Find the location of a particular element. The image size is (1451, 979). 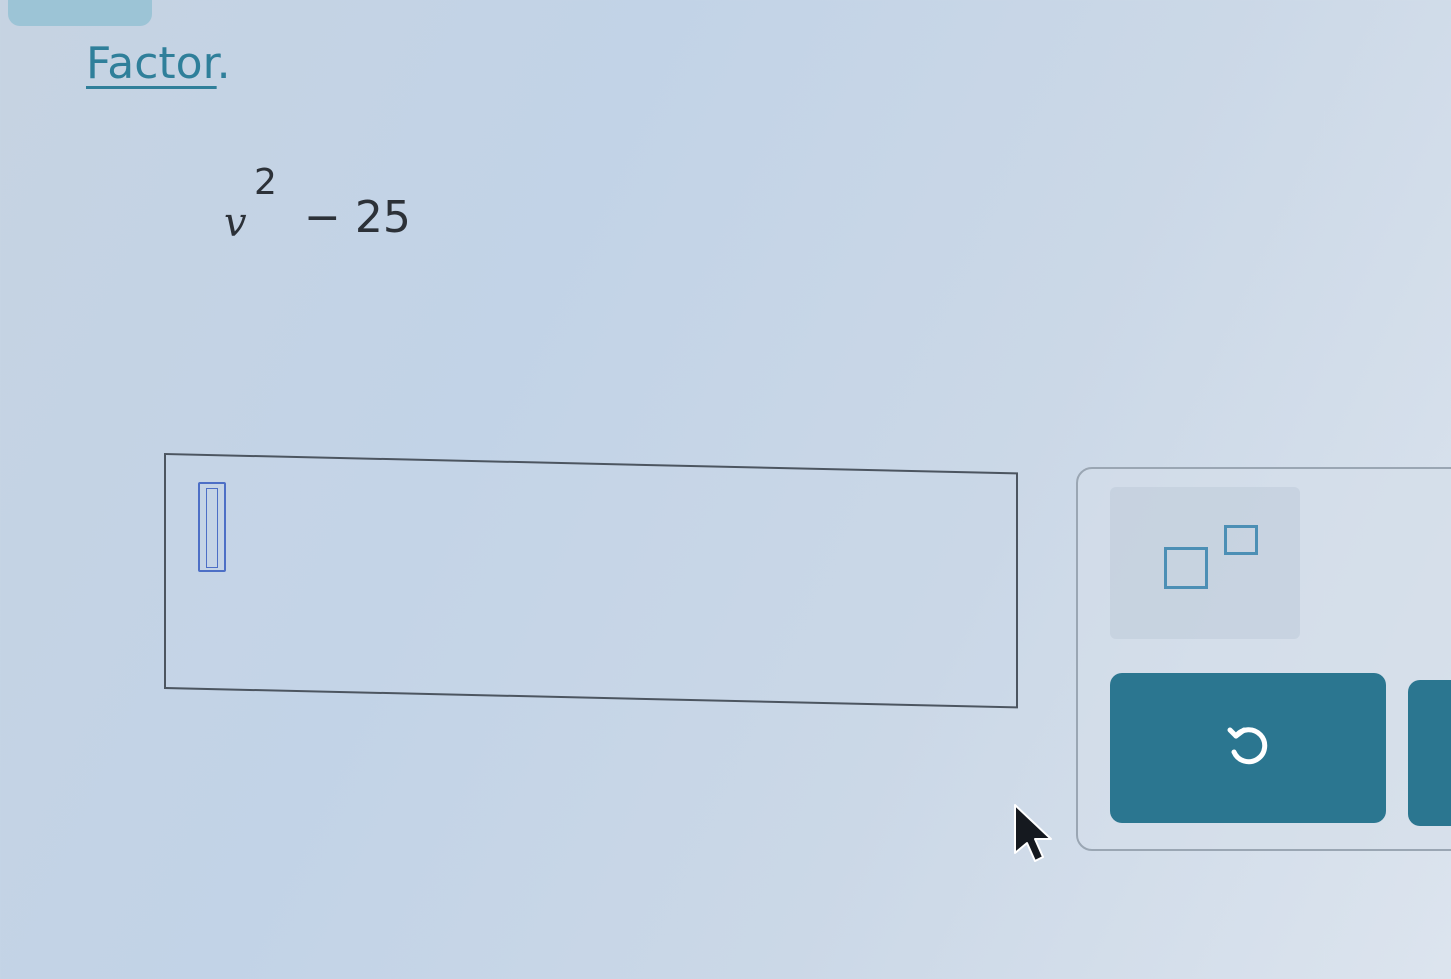

next-tool-button is located at coordinates (1429, 753).